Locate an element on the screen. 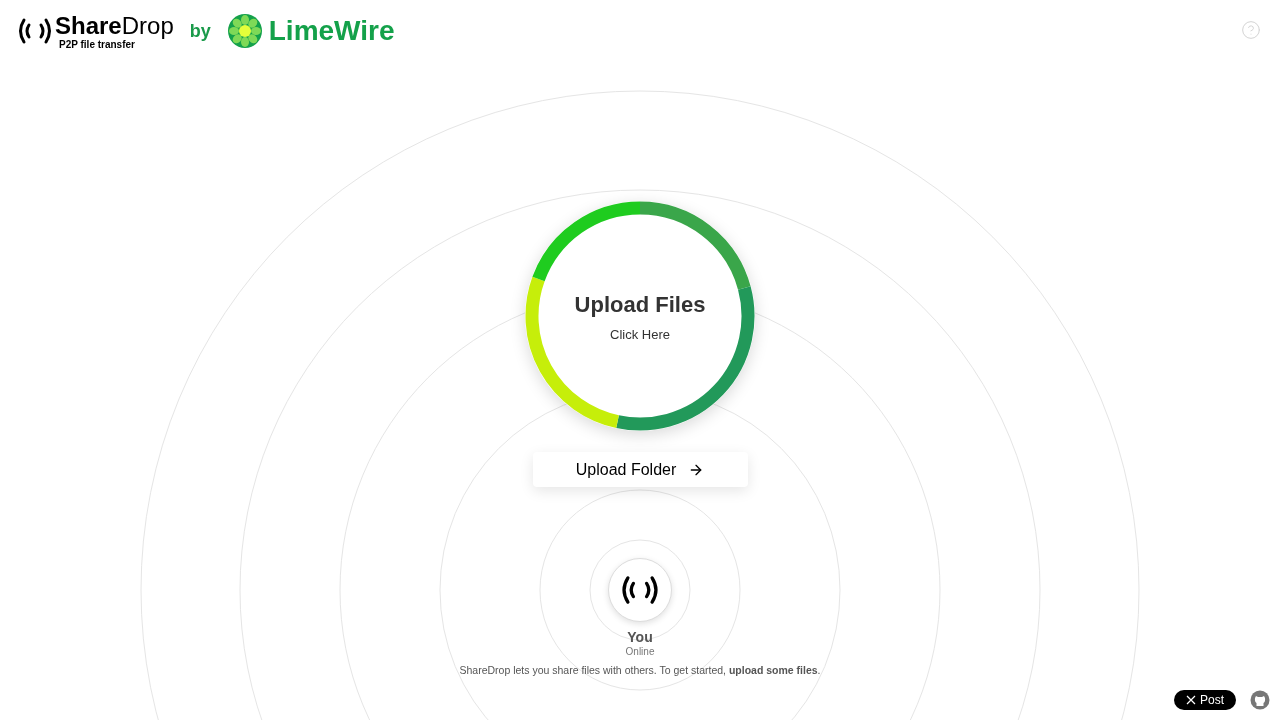 The width and height of the screenshot is (1280, 720). post-button: Post is located at coordinates (1205, 700).